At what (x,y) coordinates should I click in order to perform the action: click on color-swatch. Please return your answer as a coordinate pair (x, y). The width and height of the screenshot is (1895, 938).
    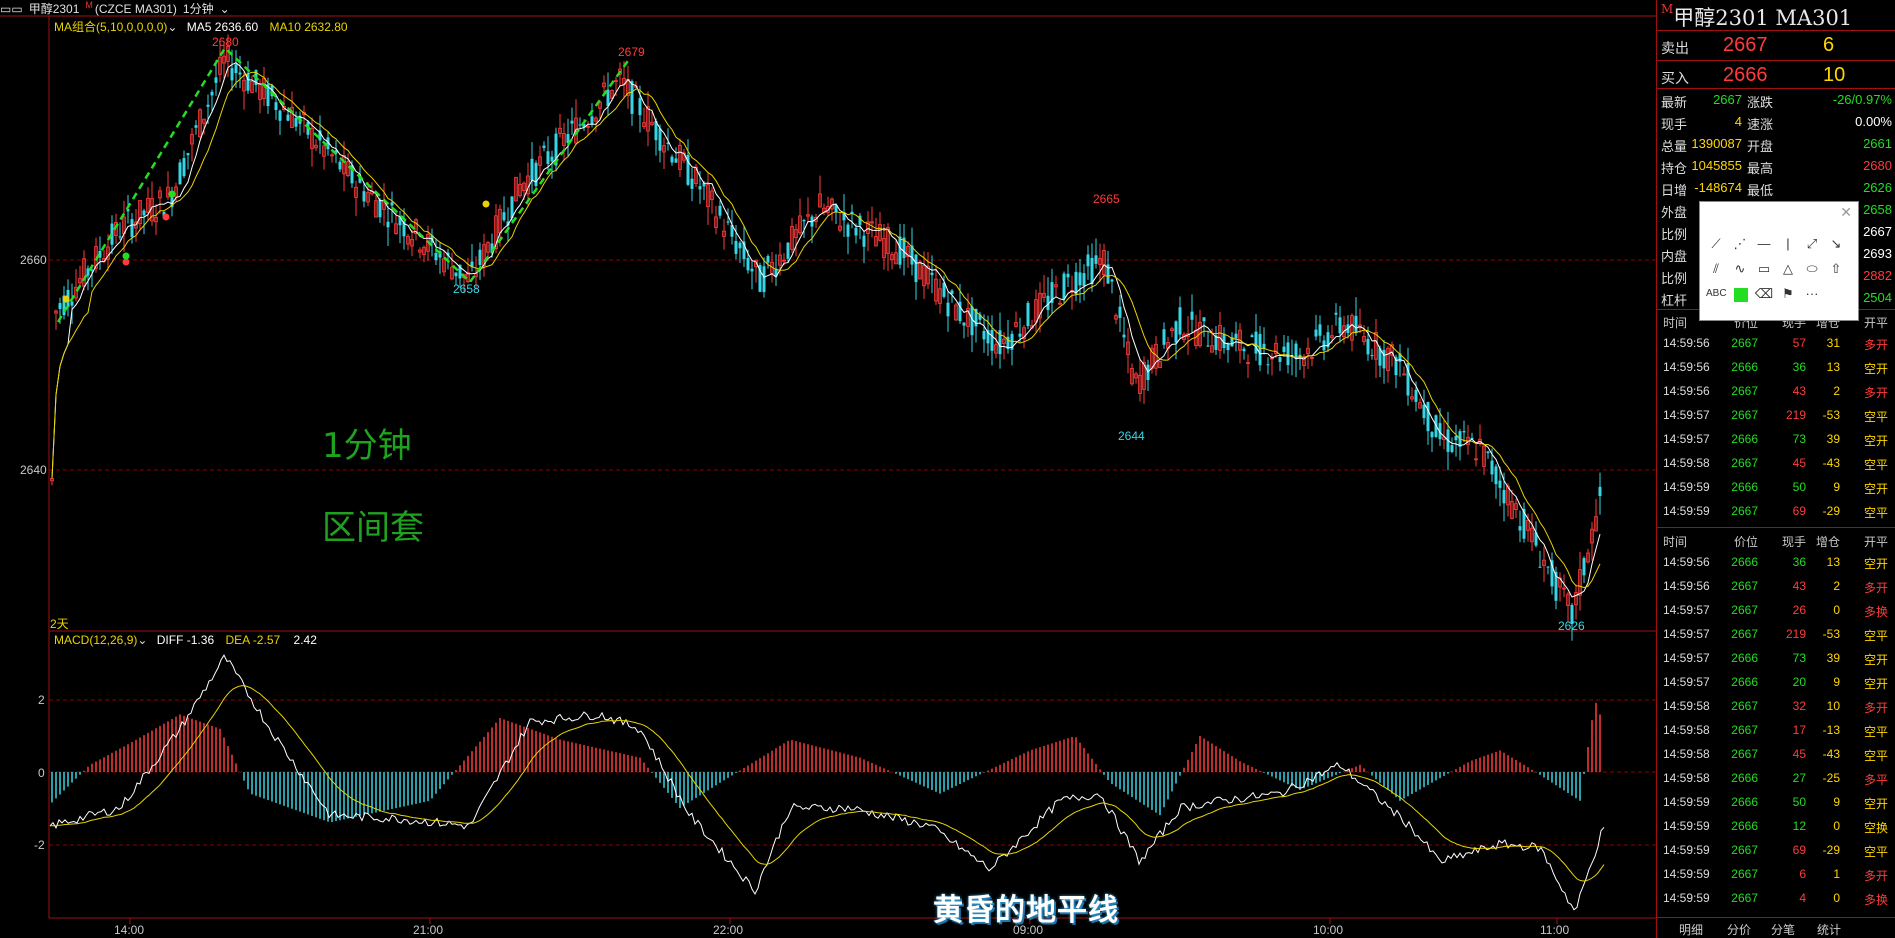
    Looking at the image, I should click on (1741, 295).